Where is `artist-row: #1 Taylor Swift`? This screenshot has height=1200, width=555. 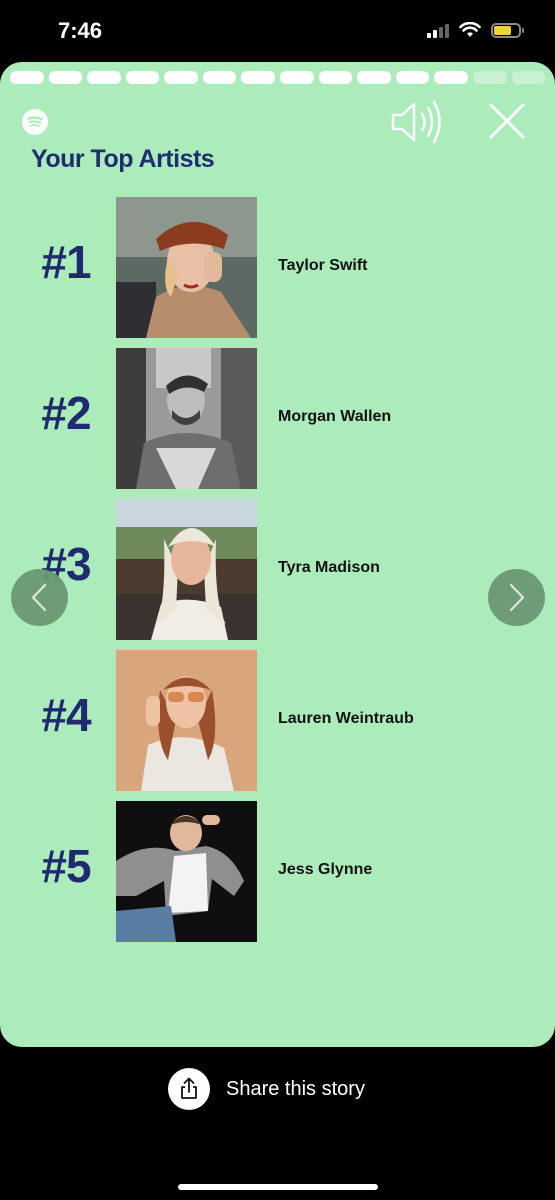 artist-row: #1 Taylor Swift is located at coordinates (277, 268).